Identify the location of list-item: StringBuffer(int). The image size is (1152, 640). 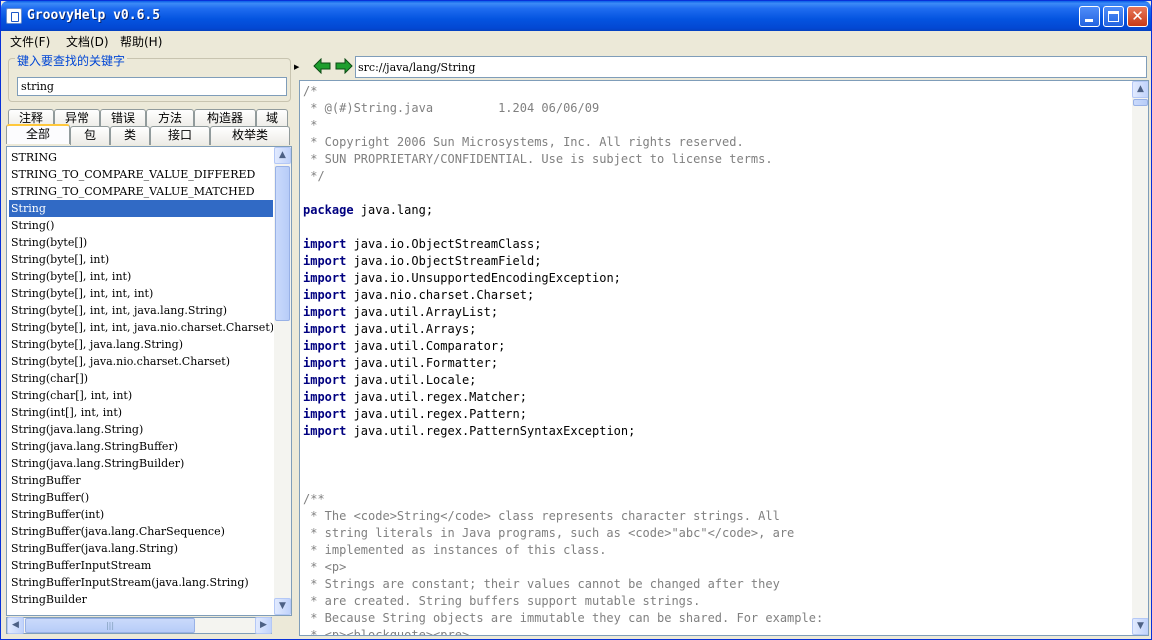
(141, 514).